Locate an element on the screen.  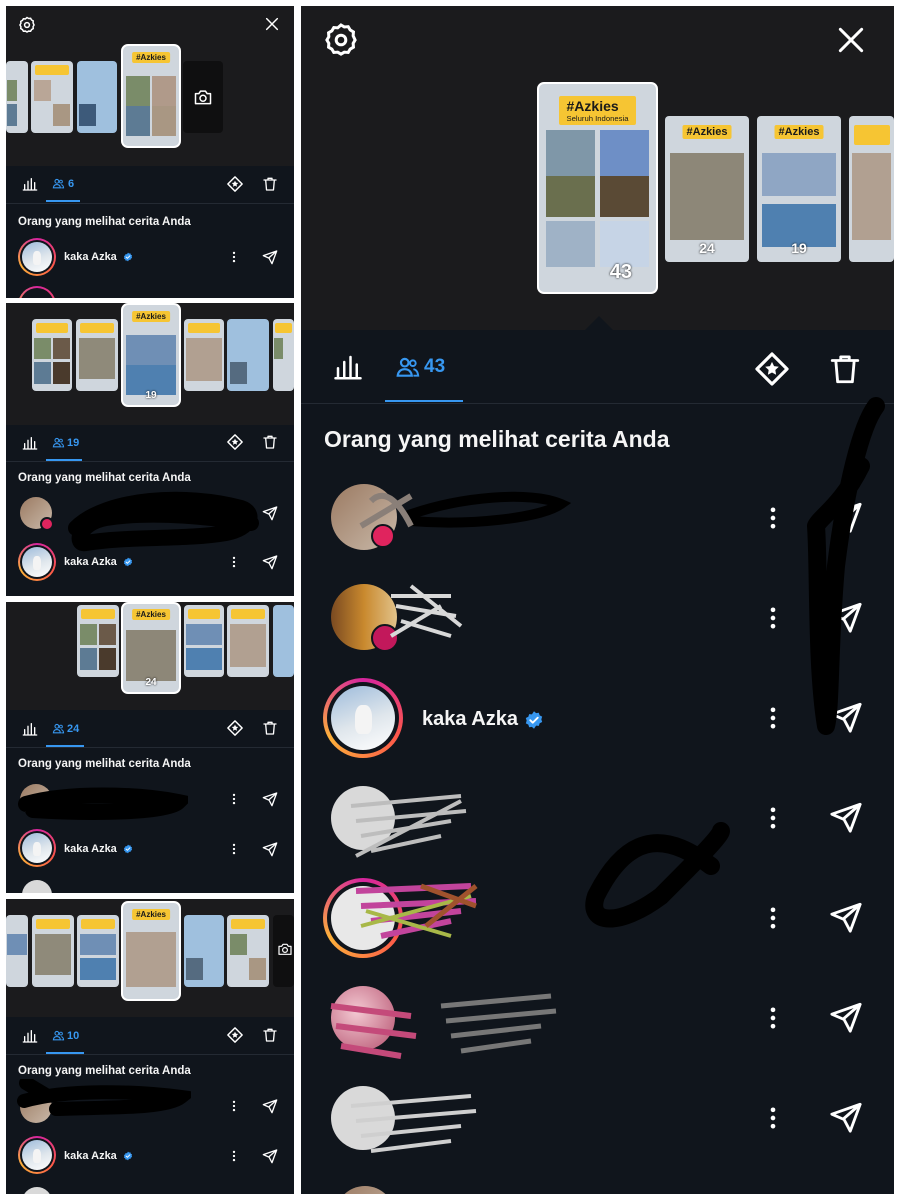
story-thumbnail-selected: #Azkies 24 is located at coordinates (151, 648).